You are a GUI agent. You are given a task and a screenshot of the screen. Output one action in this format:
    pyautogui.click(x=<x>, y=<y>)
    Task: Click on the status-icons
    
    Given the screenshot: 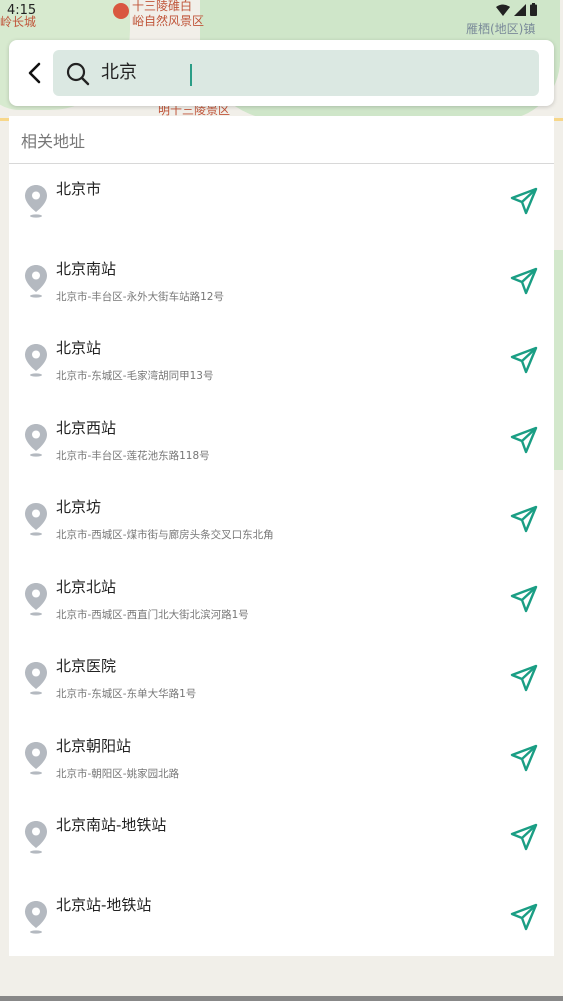 What is the action you would take?
    pyautogui.click(x=516, y=9)
    